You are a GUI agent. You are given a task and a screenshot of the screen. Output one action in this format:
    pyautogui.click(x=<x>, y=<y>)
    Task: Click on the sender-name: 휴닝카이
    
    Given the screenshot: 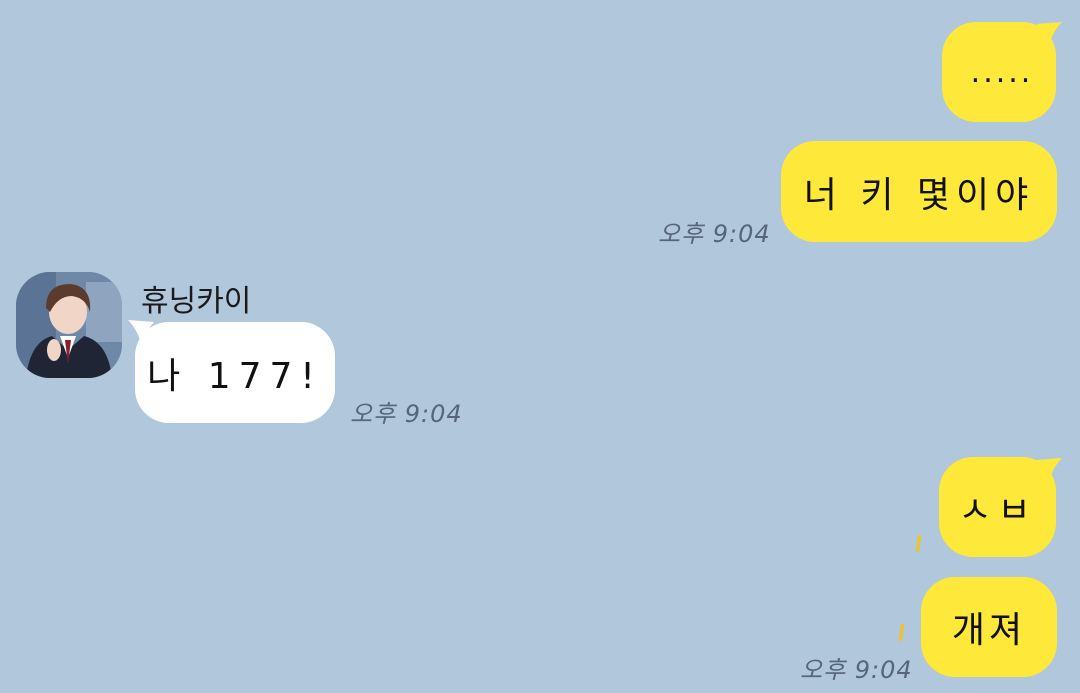 What is the action you would take?
    pyautogui.click(x=196, y=301)
    